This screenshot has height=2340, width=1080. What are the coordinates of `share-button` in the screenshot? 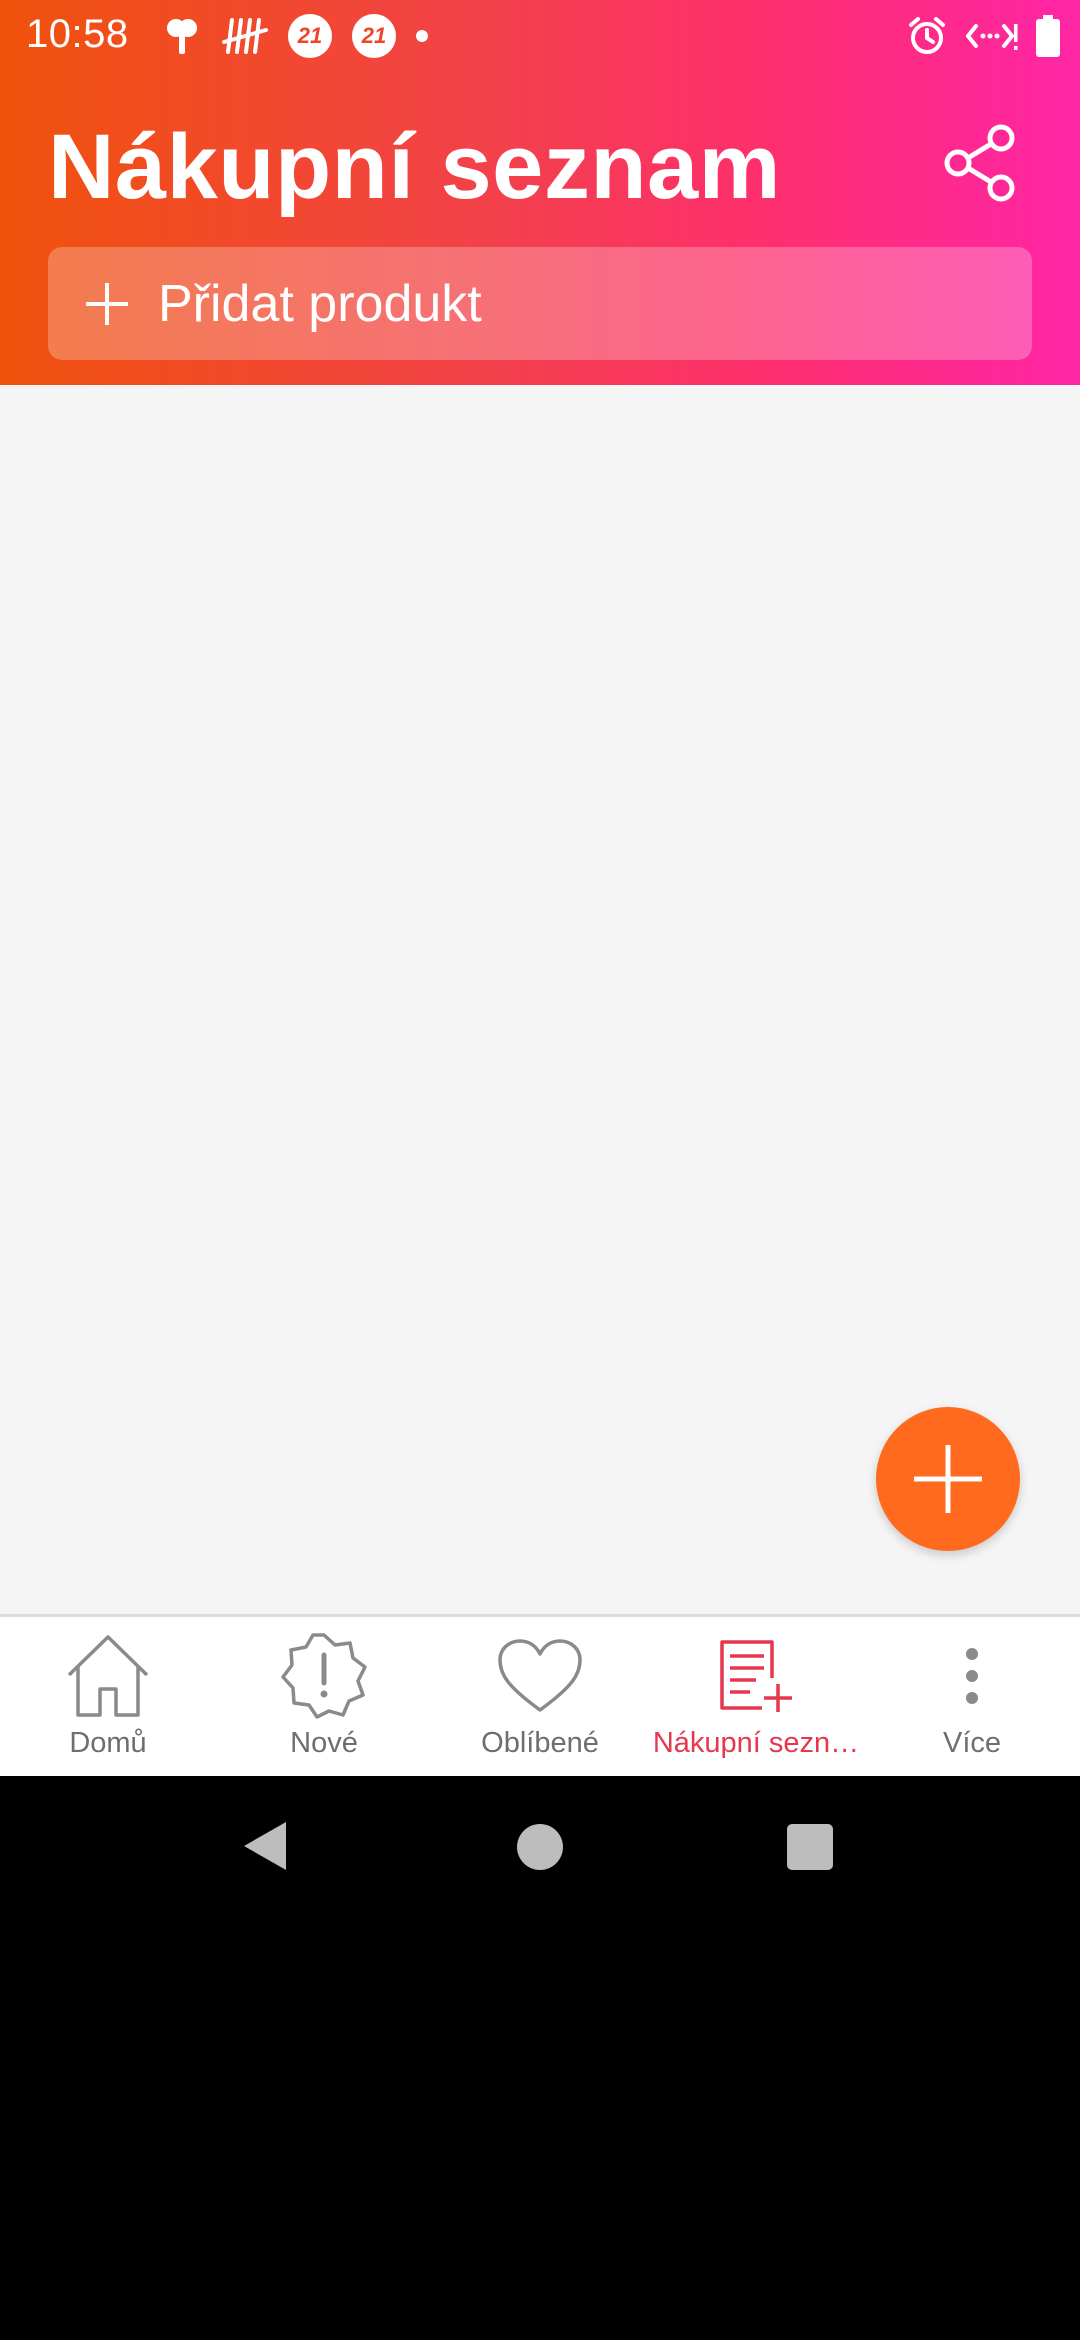 It's located at (981, 163).